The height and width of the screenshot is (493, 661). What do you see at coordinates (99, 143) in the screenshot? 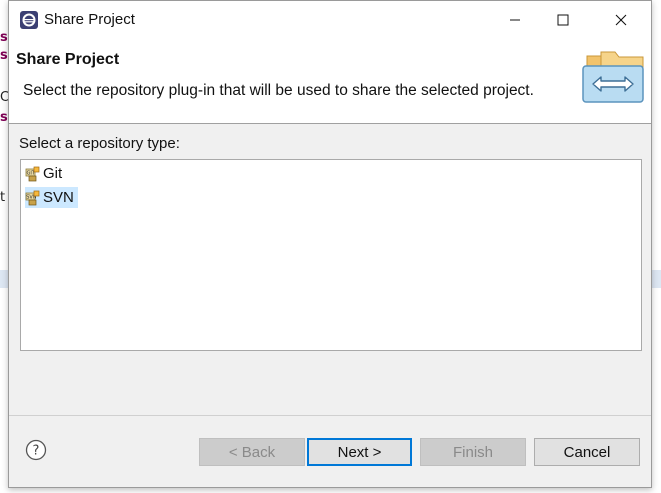
I see `list-label: Select a repository type:` at bounding box center [99, 143].